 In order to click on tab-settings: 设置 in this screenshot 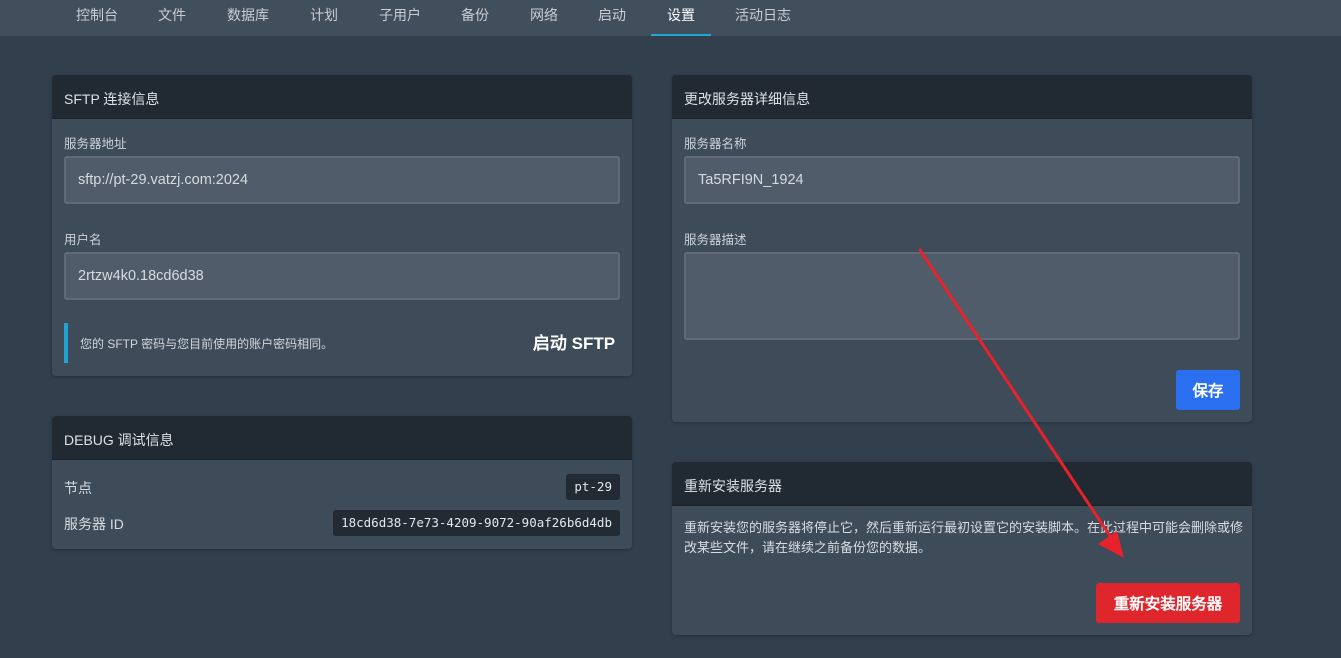, I will do `click(681, 18)`.